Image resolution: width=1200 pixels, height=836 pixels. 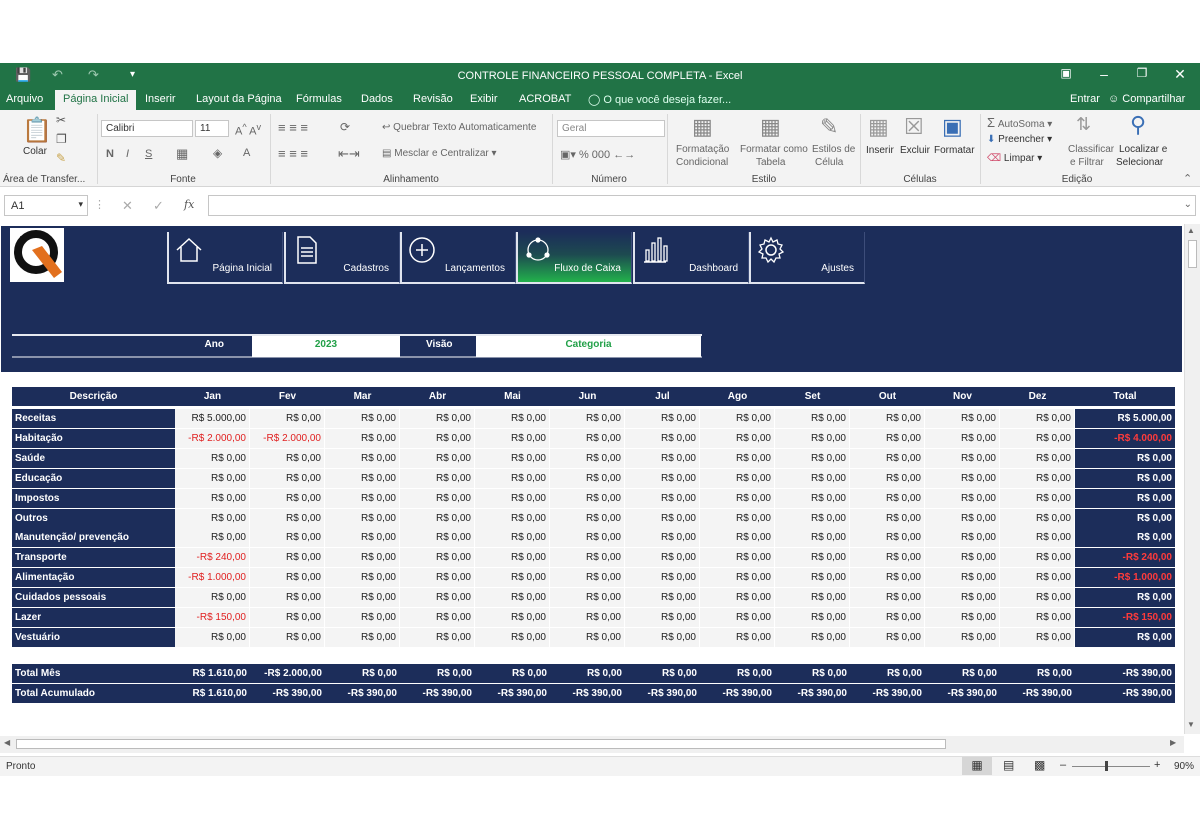 I want to click on zoom-slider, so click(x=1111, y=766).